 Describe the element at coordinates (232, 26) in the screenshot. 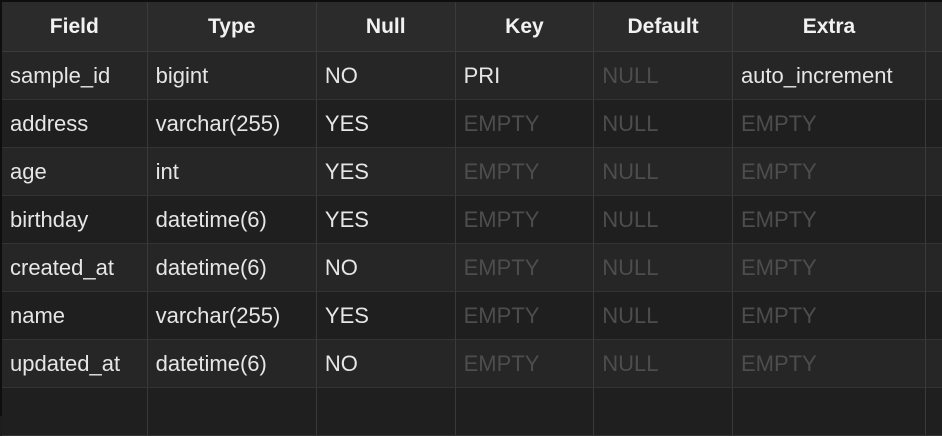

I see `column-header-type: Type` at that location.